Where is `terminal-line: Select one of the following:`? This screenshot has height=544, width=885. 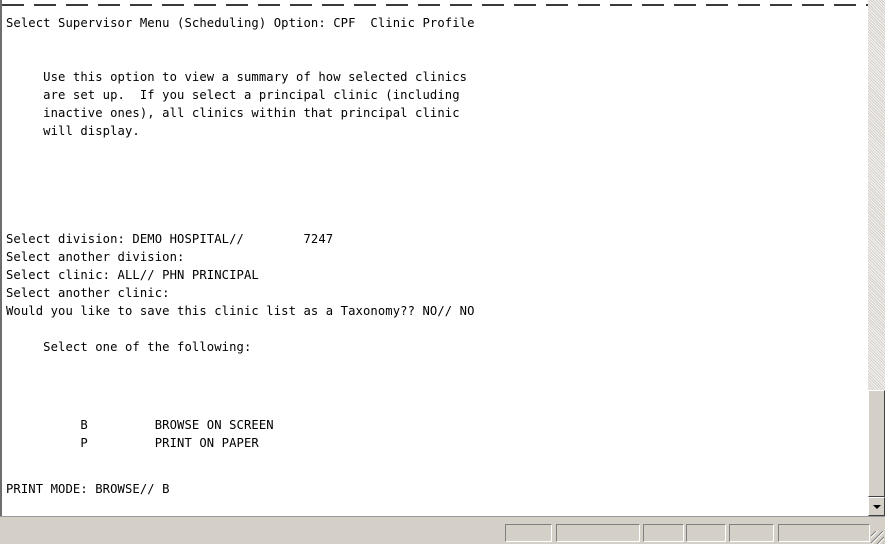 terminal-line: Select one of the following: is located at coordinates (129, 347).